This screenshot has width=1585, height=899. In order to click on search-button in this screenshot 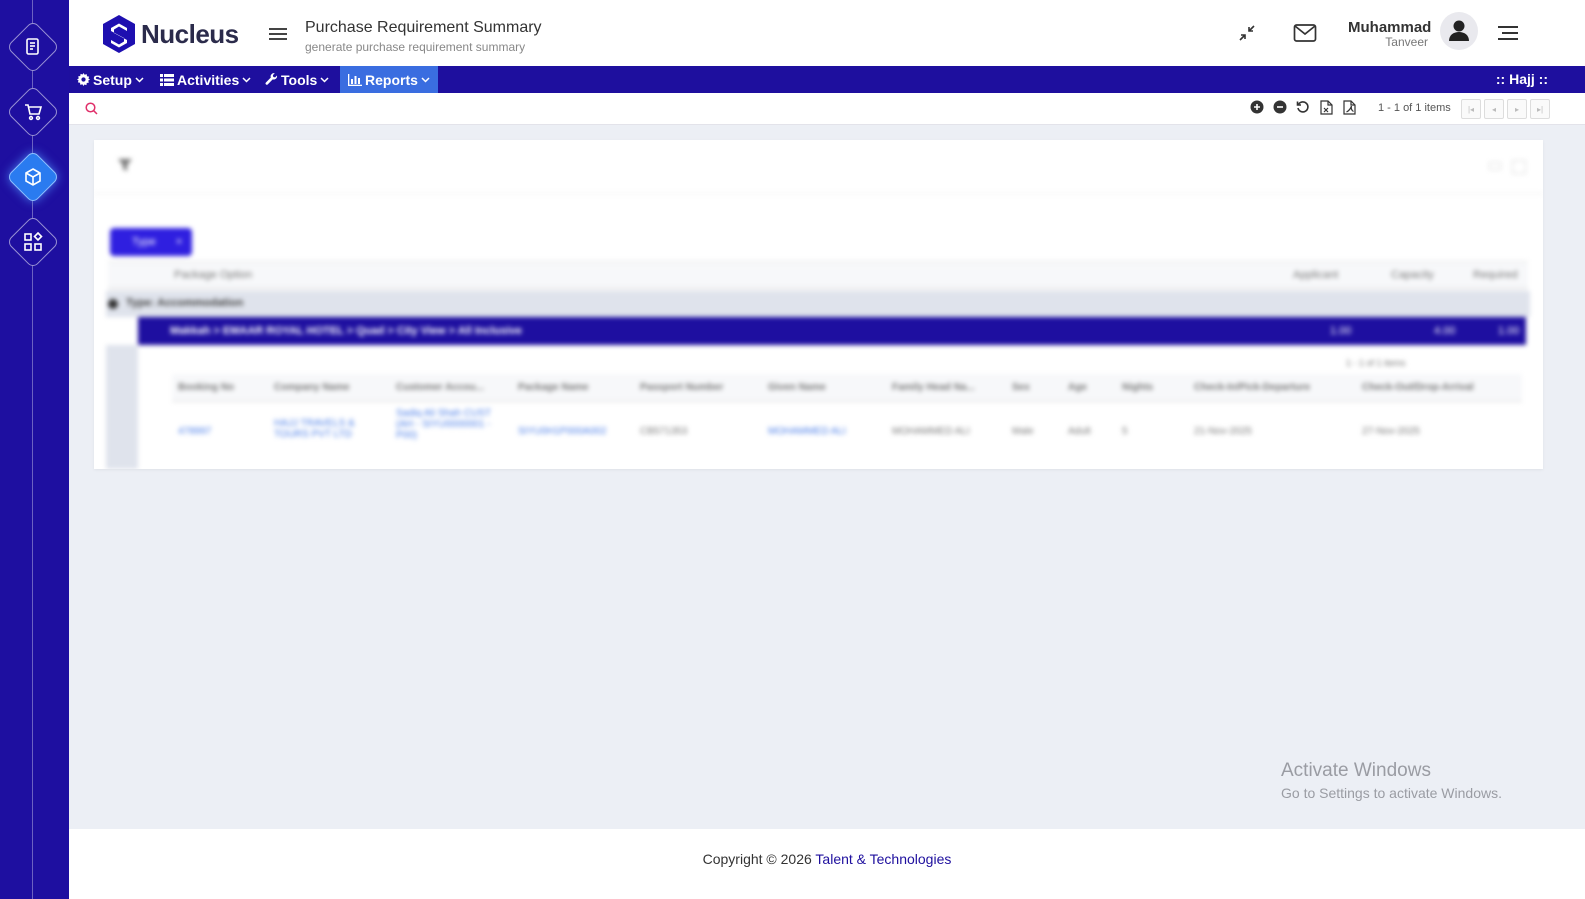, I will do `click(91, 111)`.